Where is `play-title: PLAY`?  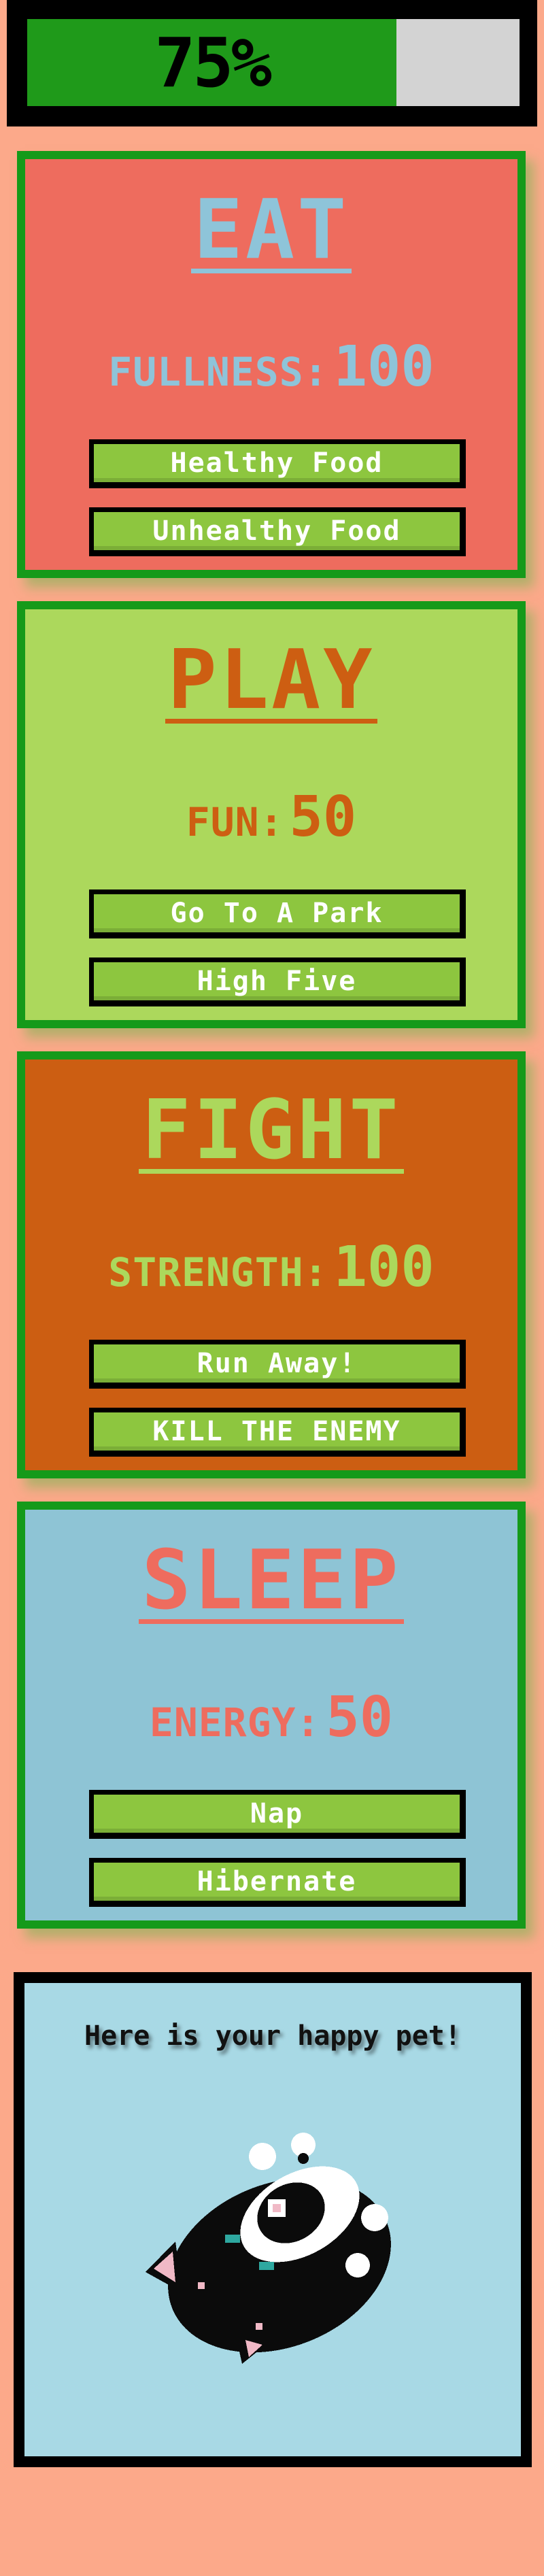
play-title: PLAY is located at coordinates (271, 681).